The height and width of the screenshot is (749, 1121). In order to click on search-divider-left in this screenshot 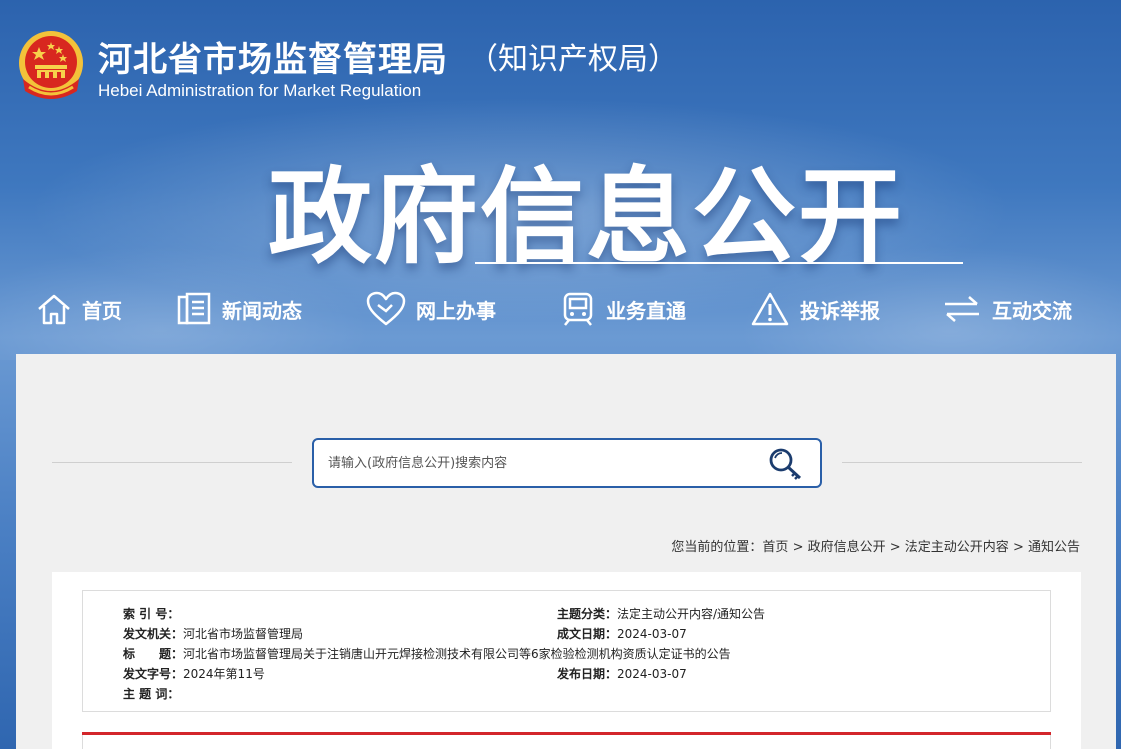, I will do `click(172, 462)`.